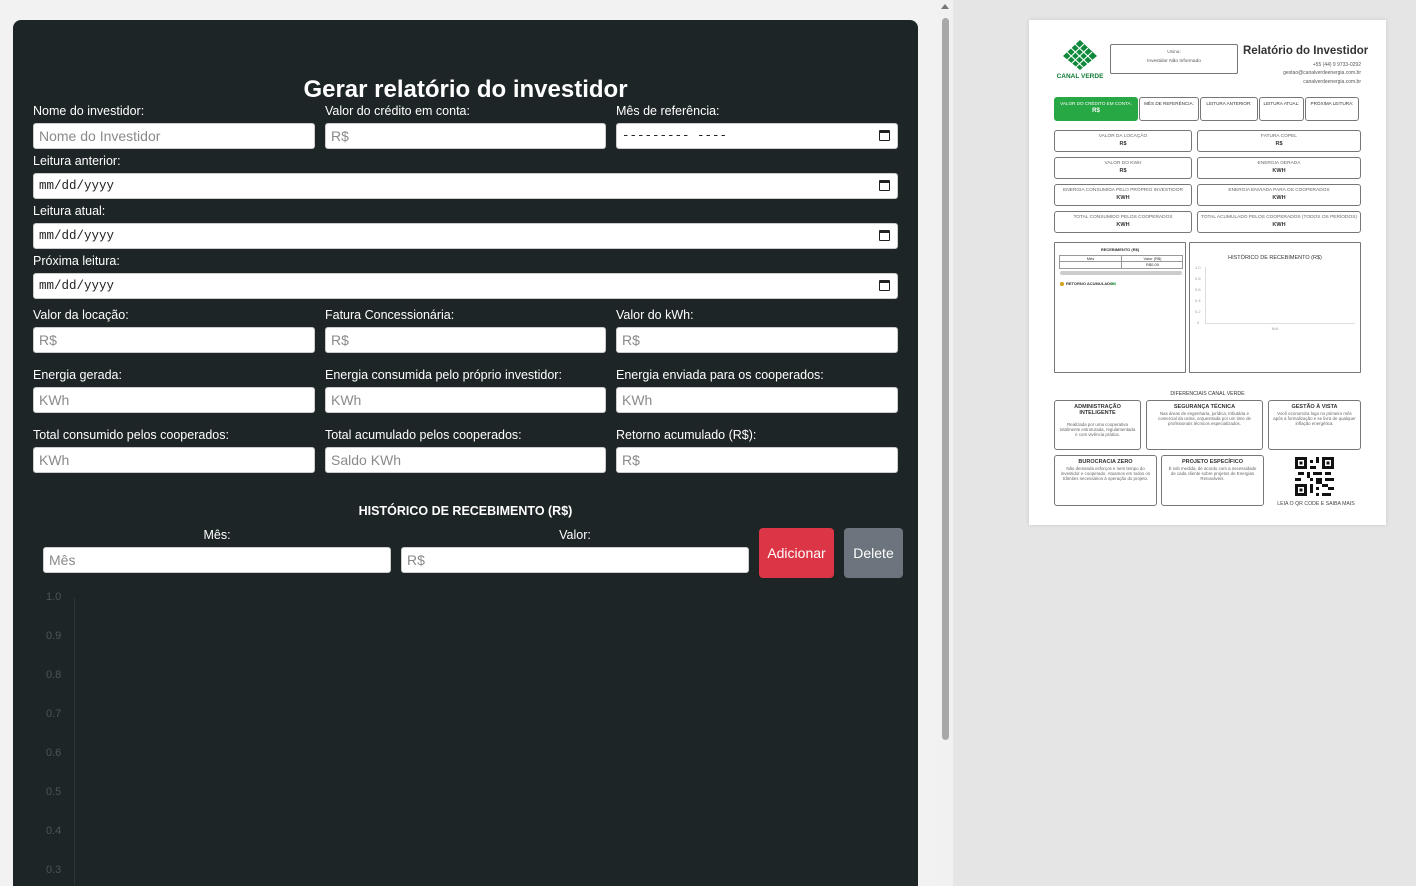 This screenshot has width=1416, height=886. What do you see at coordinates (1062, 284) in the screenshot?
I see `coin-icon` at bounding box center [1062, 284].